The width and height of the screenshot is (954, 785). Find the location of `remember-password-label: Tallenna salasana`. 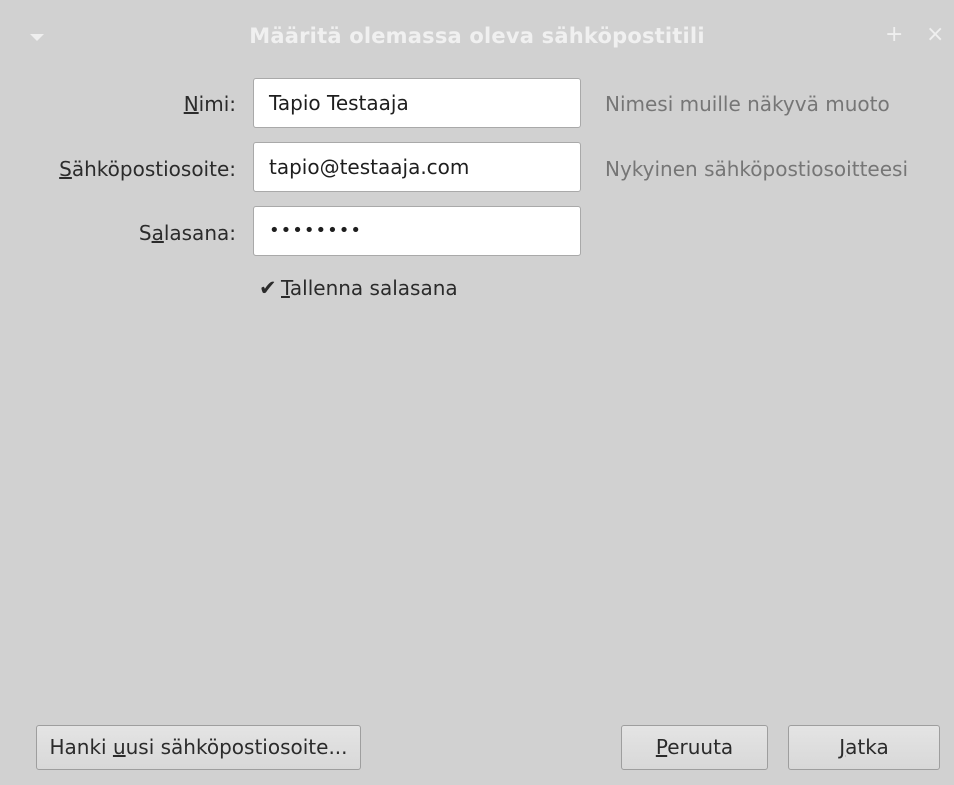

remember-password-label: Tallenna salasana is located at coordinates (369, 288).